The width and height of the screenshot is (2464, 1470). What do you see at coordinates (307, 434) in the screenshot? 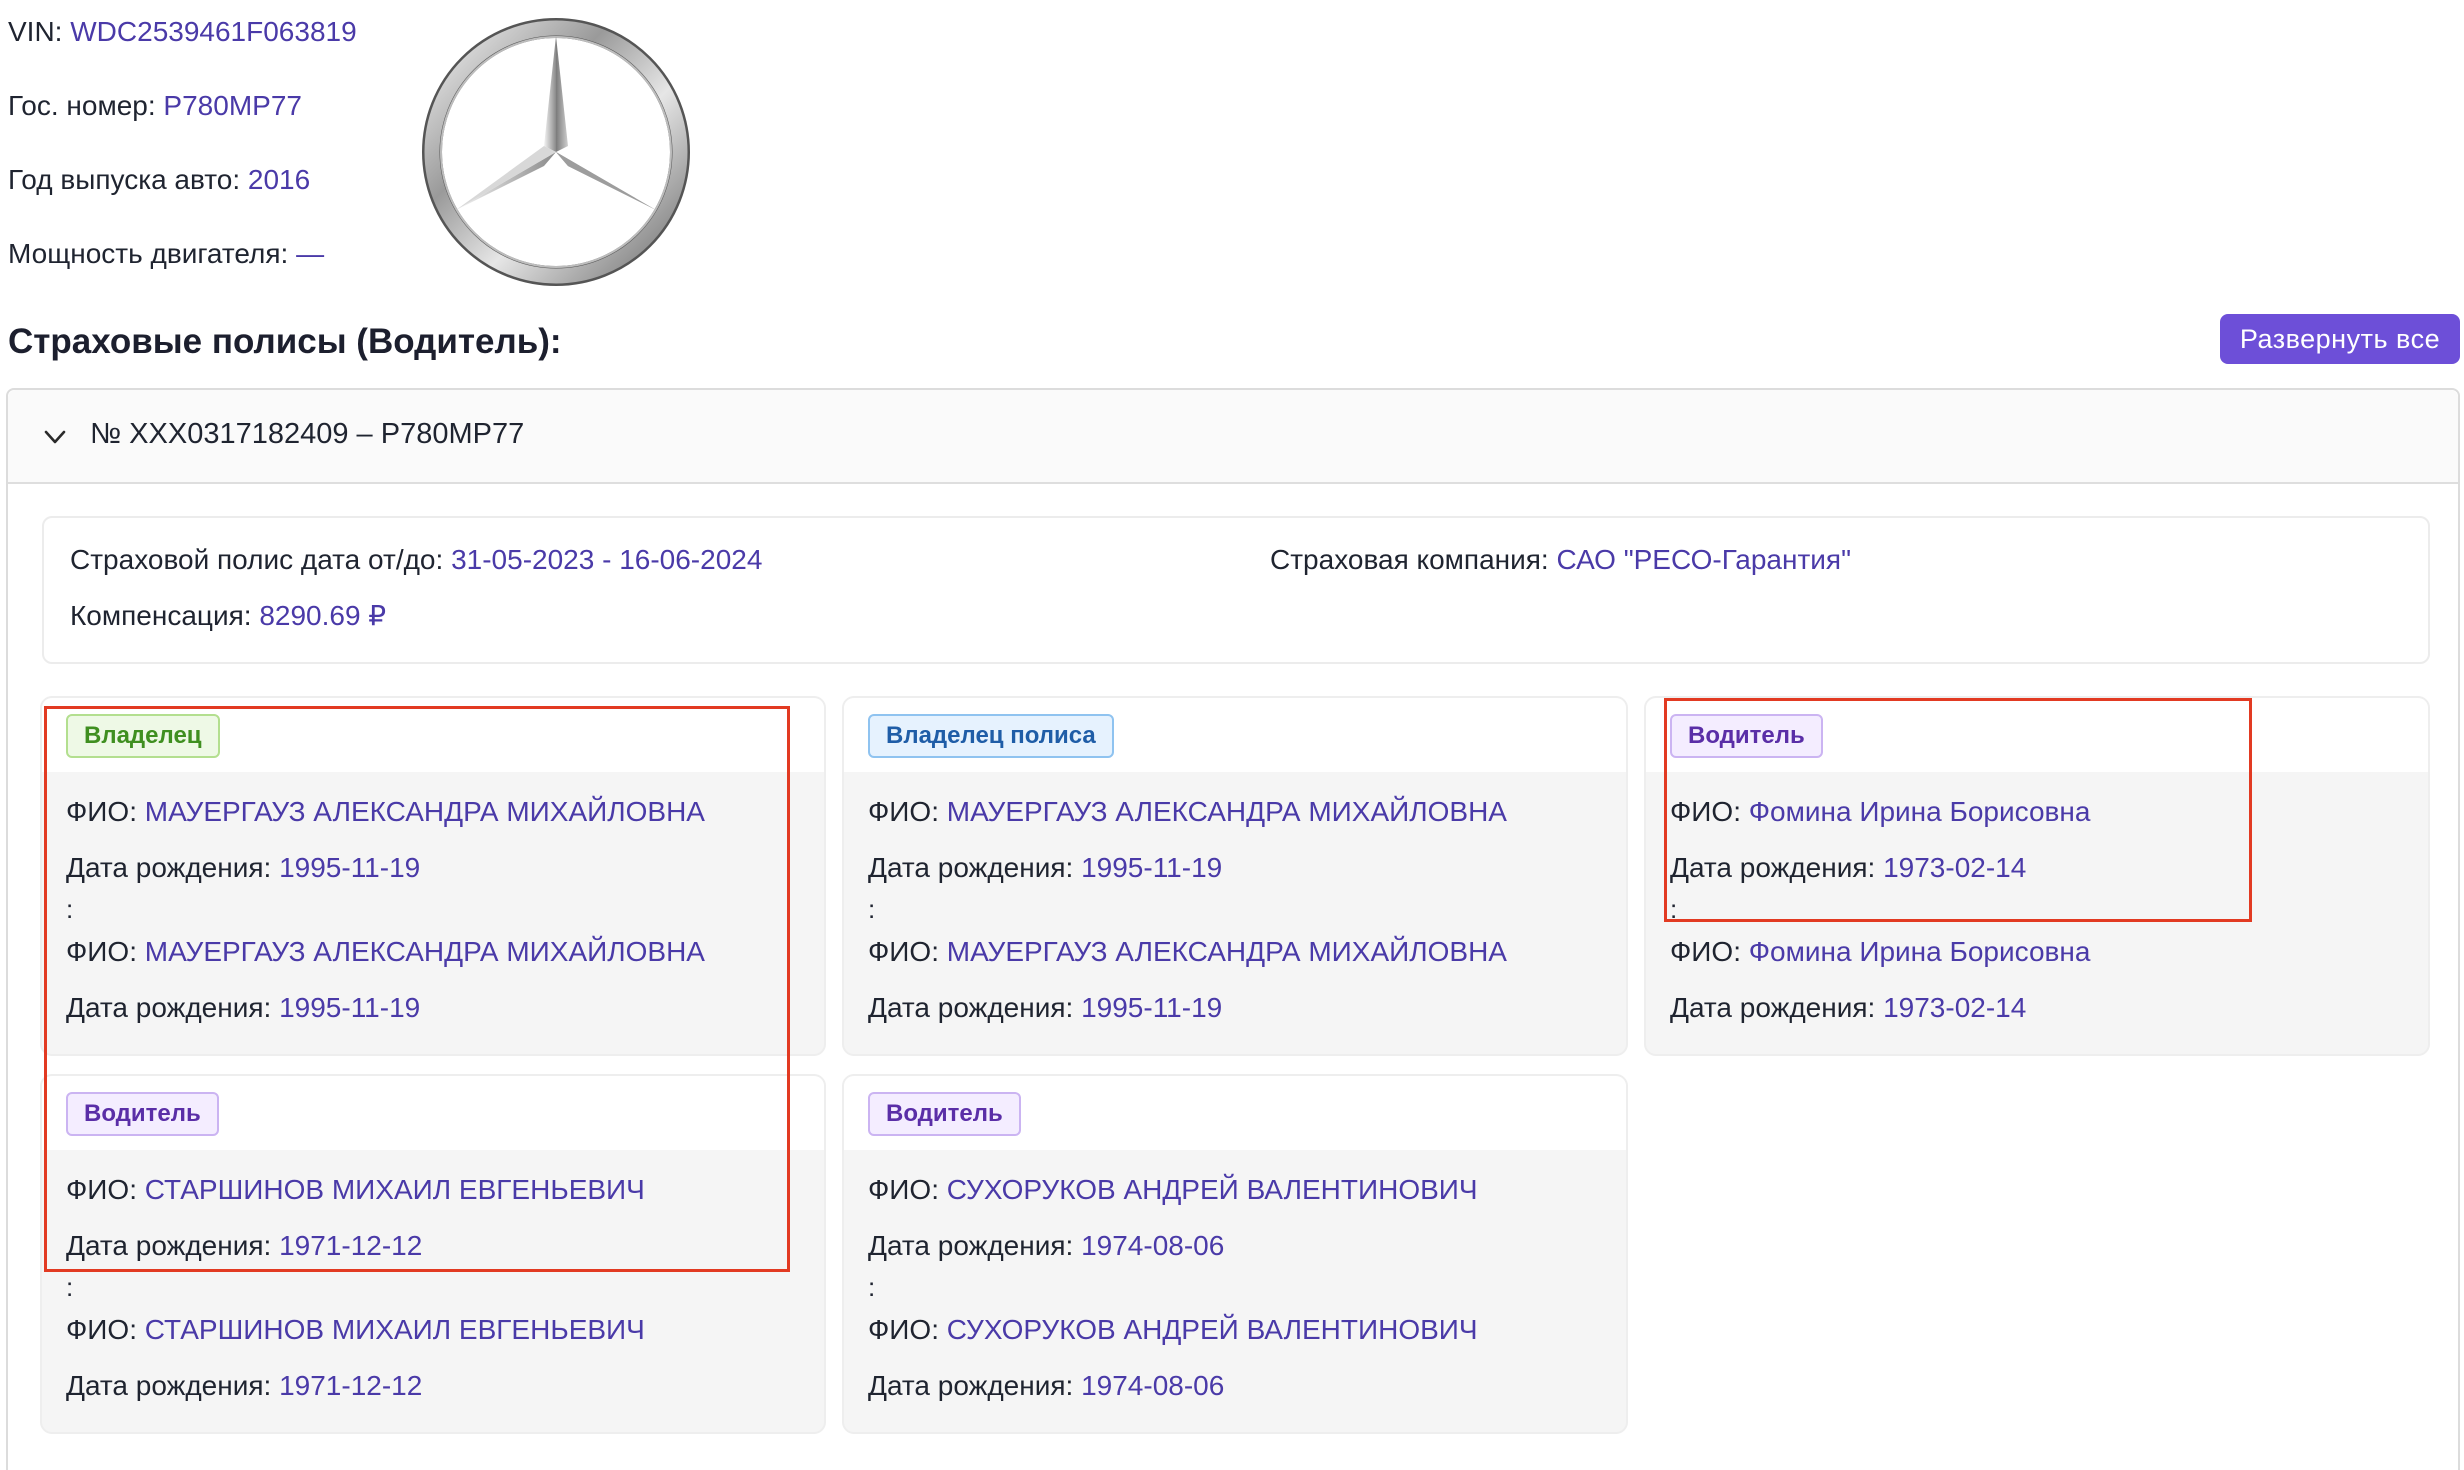
I see `policy-number: № ХХХ0317182409 – Р780МР77` at bounding box center [307, 434].